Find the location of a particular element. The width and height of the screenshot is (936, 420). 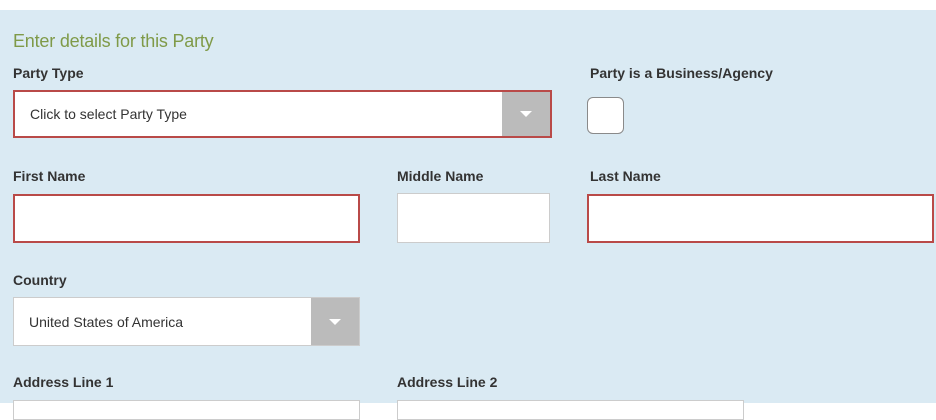

country-select: United States of America is located at coordinates (186, 321).